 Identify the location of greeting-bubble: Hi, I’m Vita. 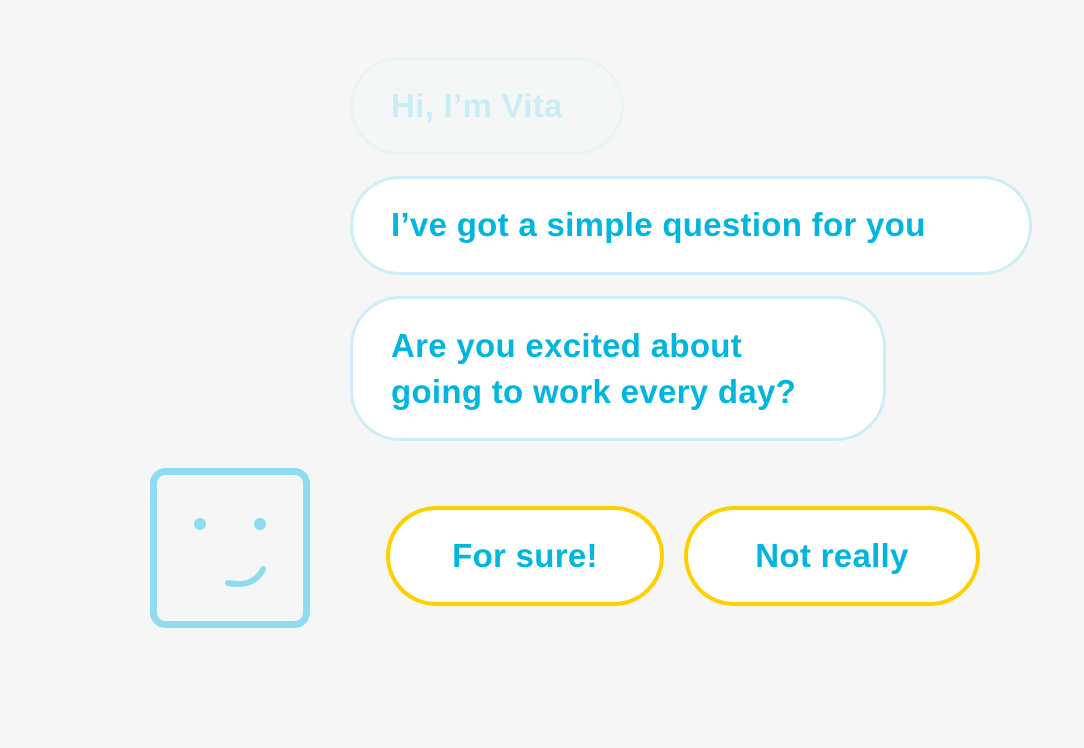
(487, 106).